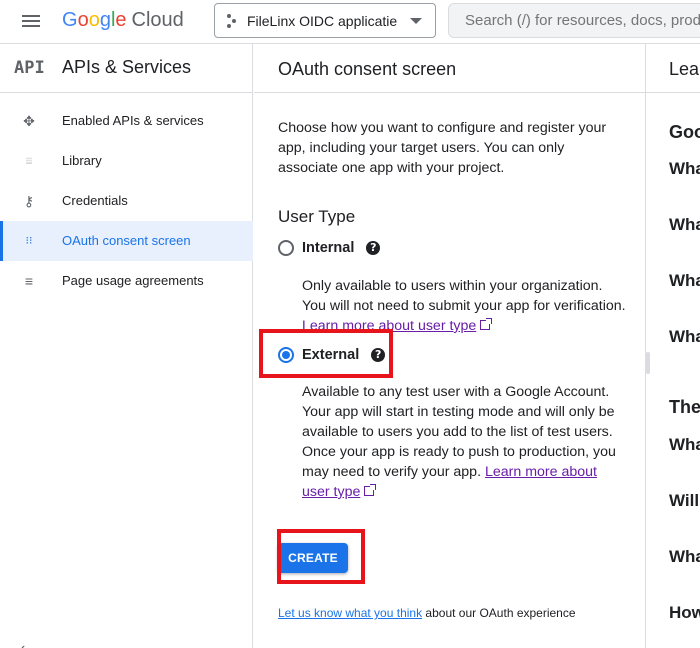 Image resolution: width=700 pixels, height=648 pixels. What do you see at coordinates (29, 201) in the screenshot?
I see `key-icon: ⚷` at bounding box center [29, 201].